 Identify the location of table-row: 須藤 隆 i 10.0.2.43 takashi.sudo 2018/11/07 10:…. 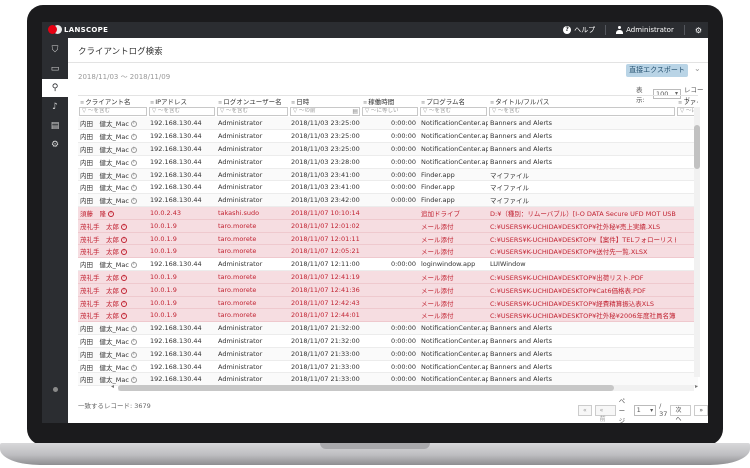
(388, 213).